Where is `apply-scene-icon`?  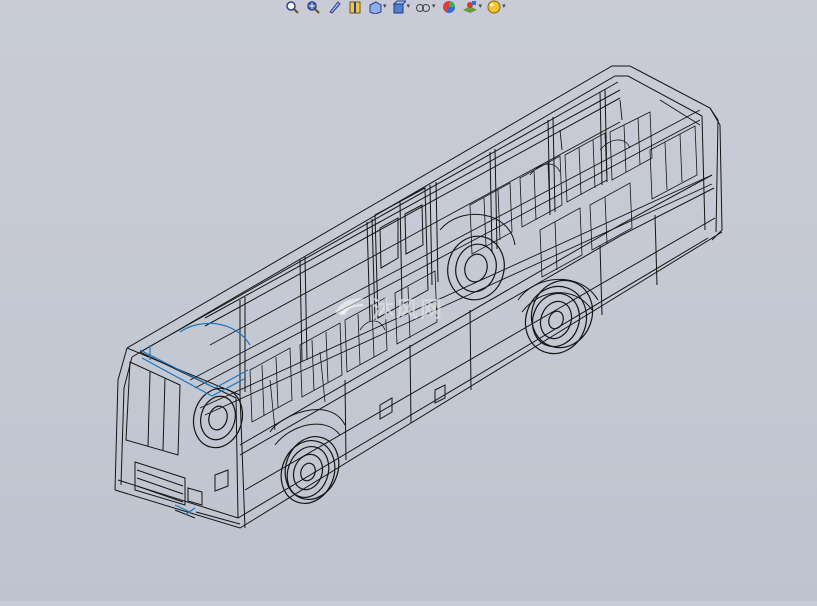 apply-scene-icon is located at coordinates (469, 7).